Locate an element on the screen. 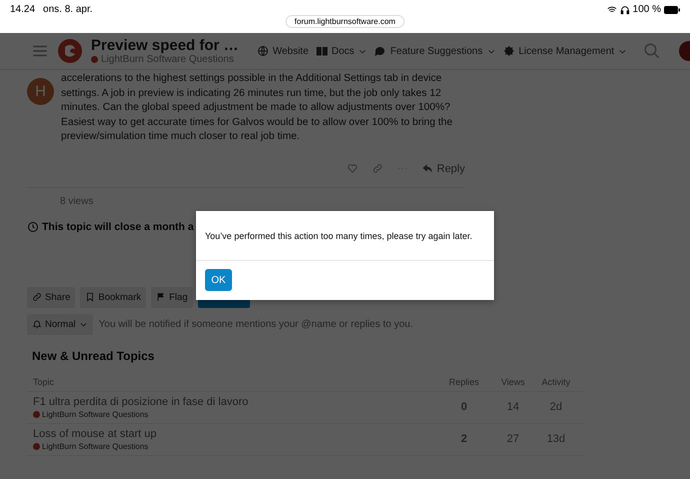 This screenshot has height=479, width=690. nav-link: Website is located at coordinates (282, 51).